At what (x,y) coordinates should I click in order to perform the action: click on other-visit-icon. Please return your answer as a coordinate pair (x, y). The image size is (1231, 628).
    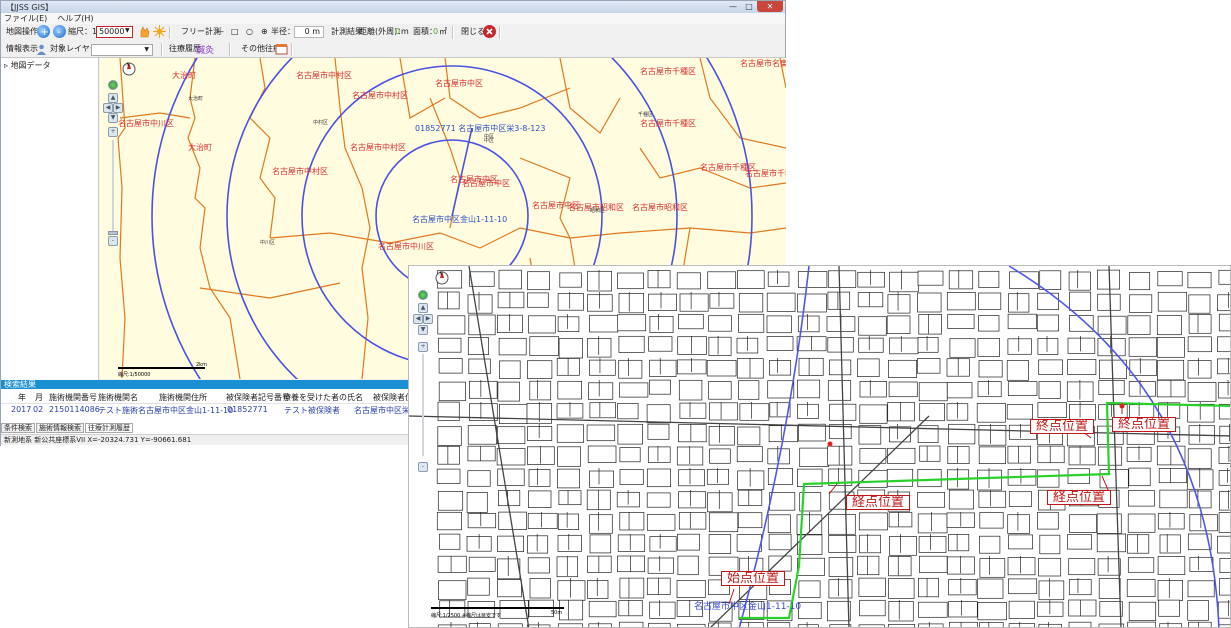
    Looking at the image, I should click on (281, 49).